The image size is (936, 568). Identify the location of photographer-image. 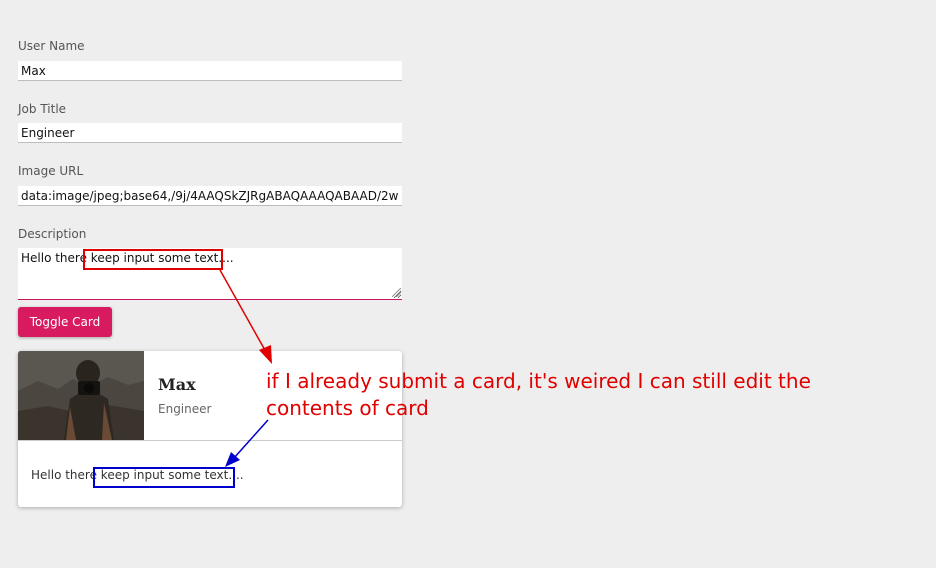
(81, 395).